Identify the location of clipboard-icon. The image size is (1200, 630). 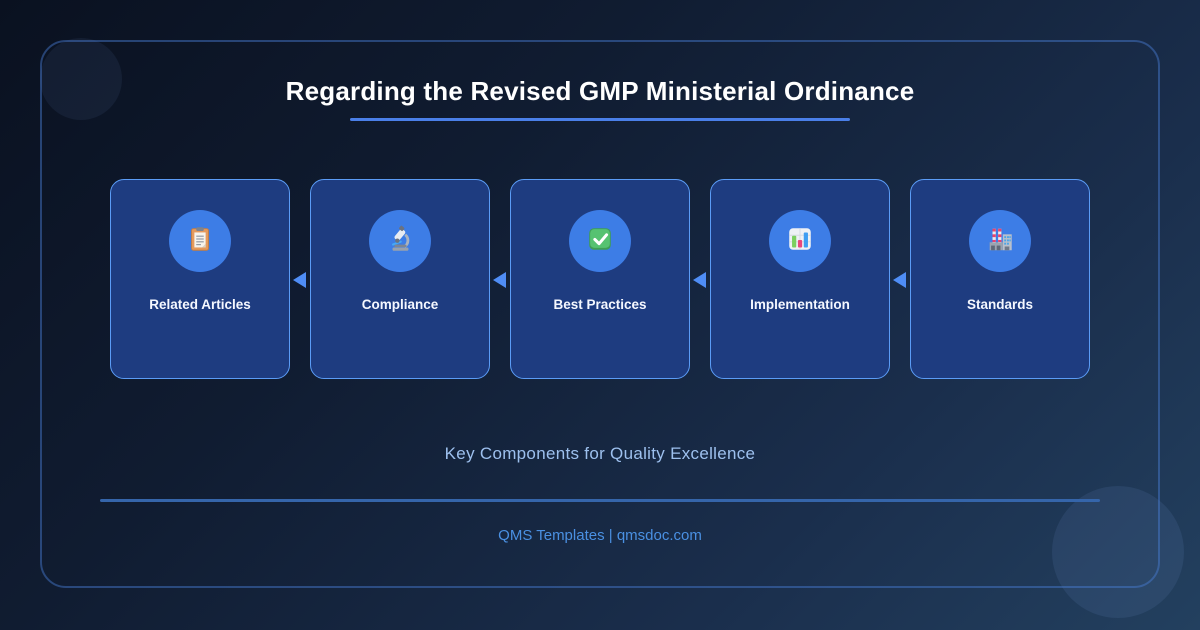
(200, 241).